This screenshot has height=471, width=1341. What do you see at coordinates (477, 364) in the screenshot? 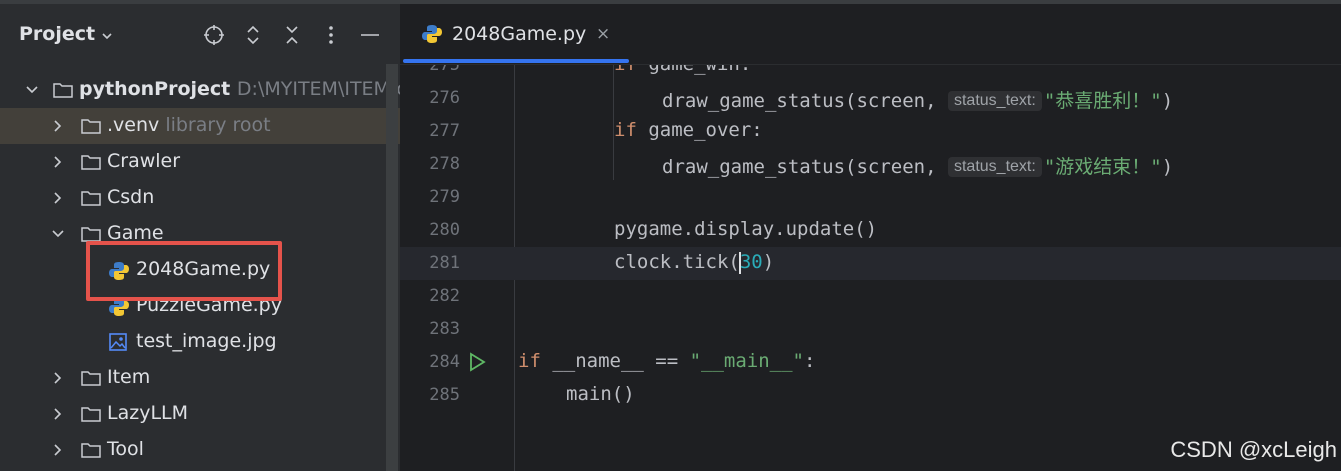
I see `run-gutter-icon` at bounding box center [477, 364].